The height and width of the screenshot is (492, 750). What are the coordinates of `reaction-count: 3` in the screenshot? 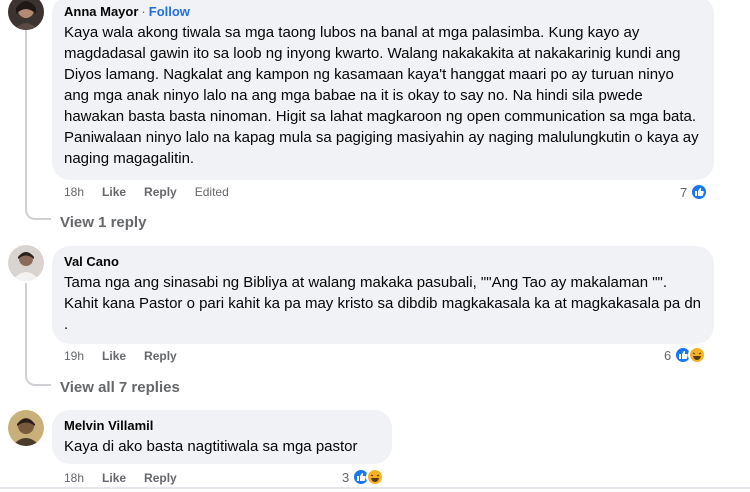 It's located at (346, 477).